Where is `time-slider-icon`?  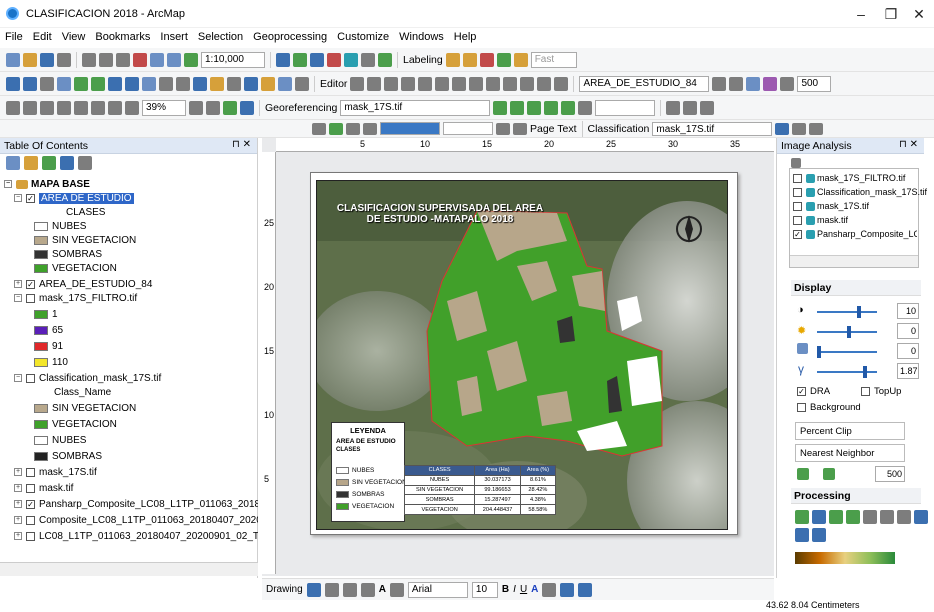
time-slider-icon is located at coordinates (285, 83).